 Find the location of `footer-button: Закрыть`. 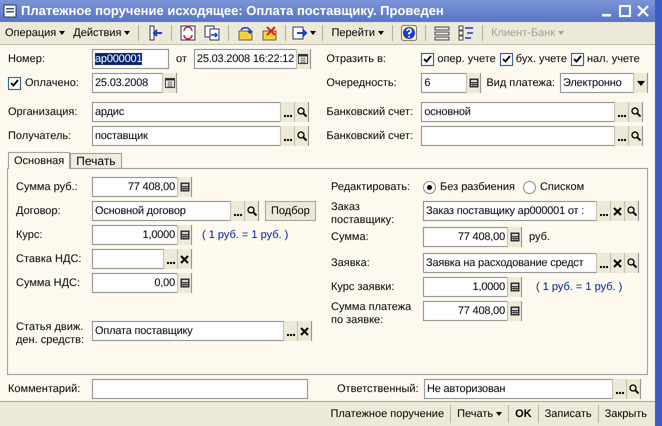

footer-button: Закрыть is located at coordinates (625, 414).